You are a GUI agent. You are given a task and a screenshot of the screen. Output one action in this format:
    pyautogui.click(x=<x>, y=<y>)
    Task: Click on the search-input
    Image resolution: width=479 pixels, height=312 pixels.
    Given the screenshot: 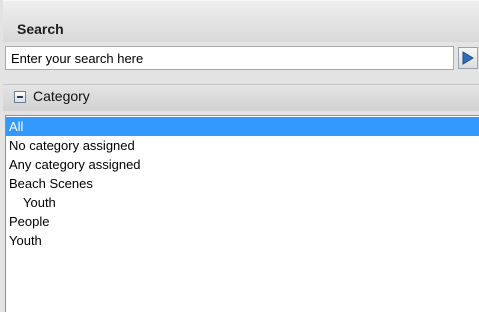 What is the action you would take?
    pyautogui.click(x=229, y=58)
    